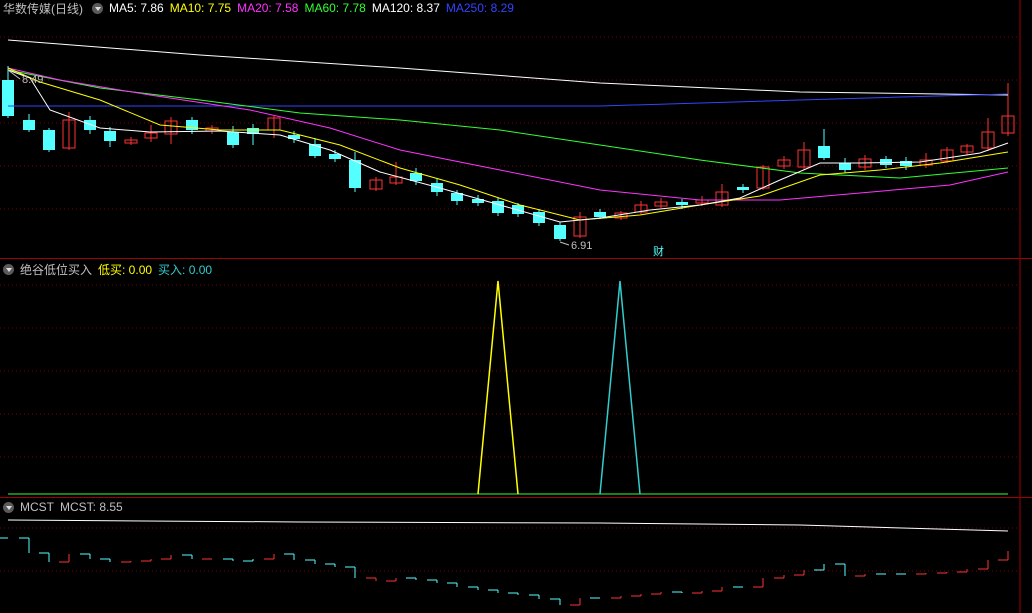  I want to click on low-price-label: 6.91, so click(581, 246).